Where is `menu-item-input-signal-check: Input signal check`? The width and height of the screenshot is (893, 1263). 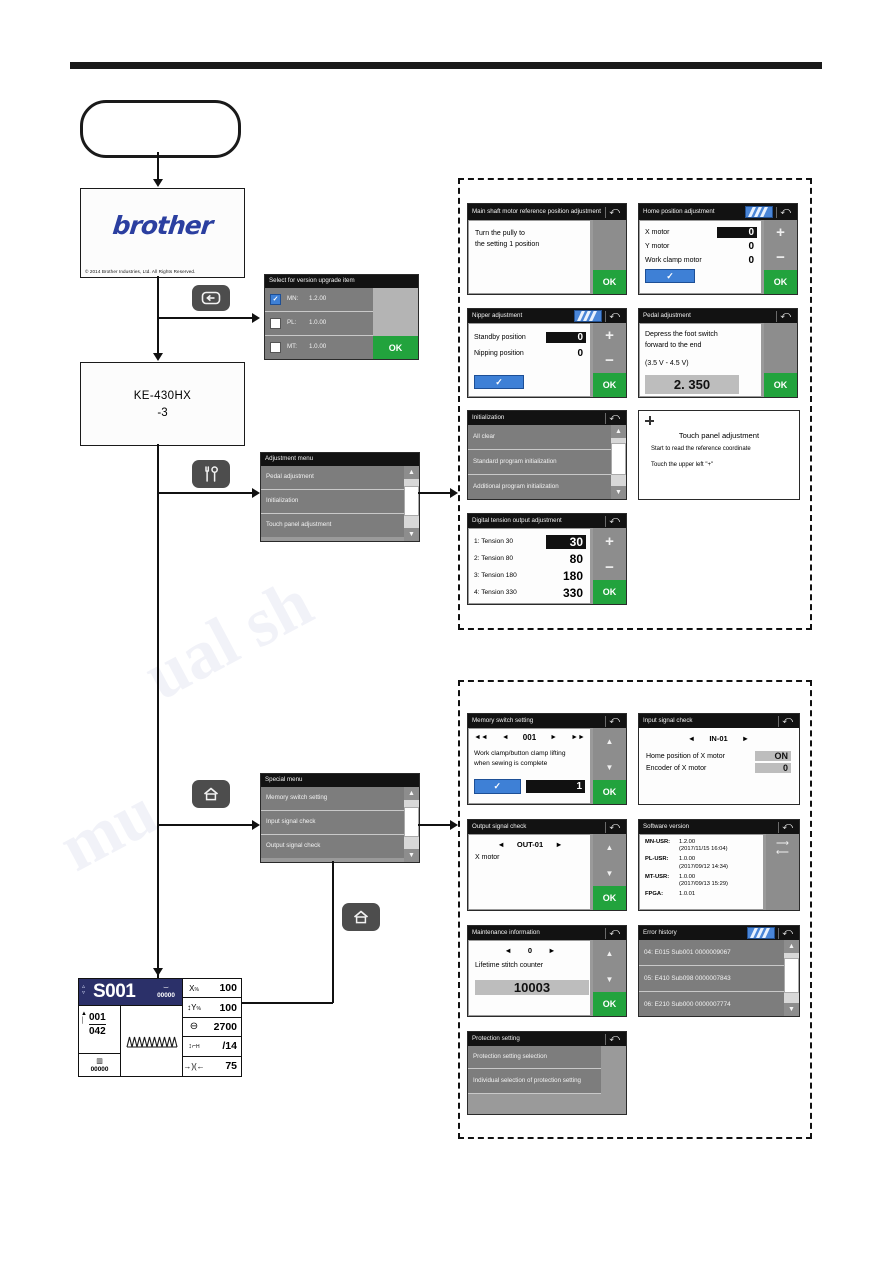 menu-item-input-signal-check: Input signal check is located at coordinates (332, 823).